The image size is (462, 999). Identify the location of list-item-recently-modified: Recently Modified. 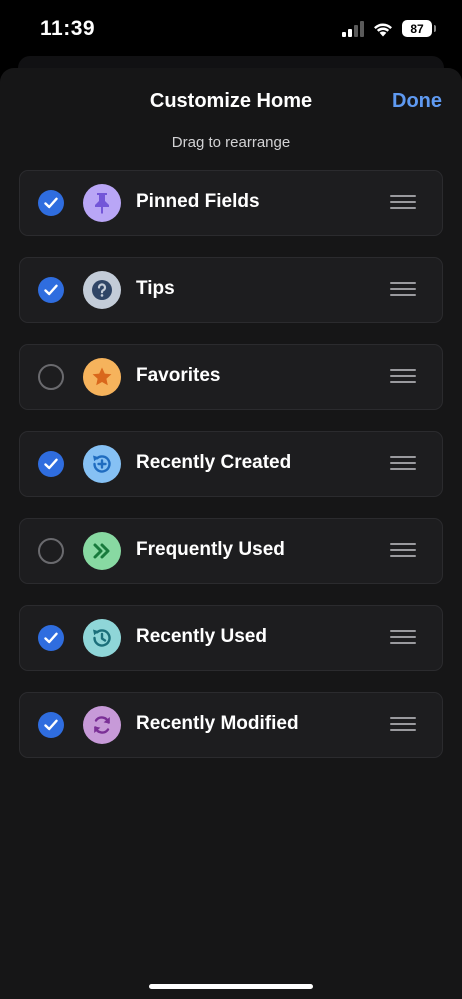
(231, 725).